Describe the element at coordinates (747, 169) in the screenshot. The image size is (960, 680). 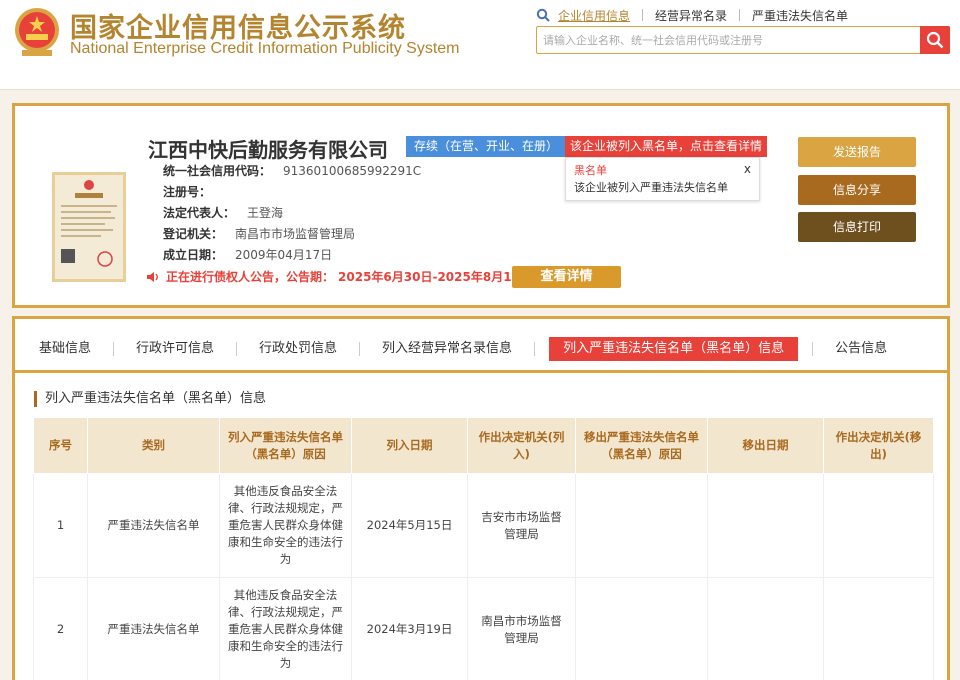
I see `close-icon: x` at that location.